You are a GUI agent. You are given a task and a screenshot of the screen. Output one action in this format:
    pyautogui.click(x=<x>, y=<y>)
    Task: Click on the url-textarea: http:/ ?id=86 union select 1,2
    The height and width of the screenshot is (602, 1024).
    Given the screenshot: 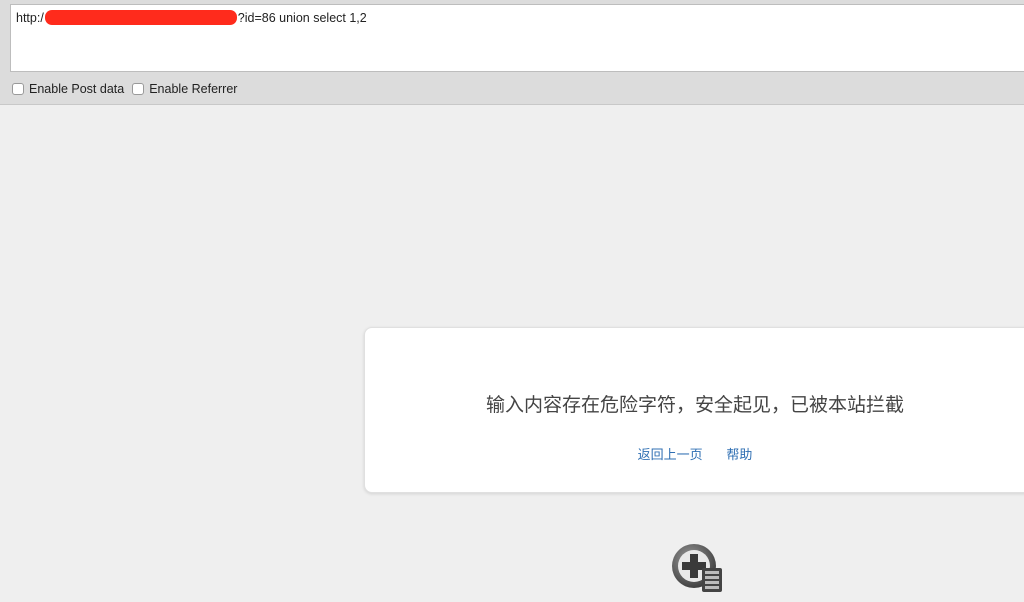 What is the action you would take?
    pyautogui.click(x=517, y=38)
    